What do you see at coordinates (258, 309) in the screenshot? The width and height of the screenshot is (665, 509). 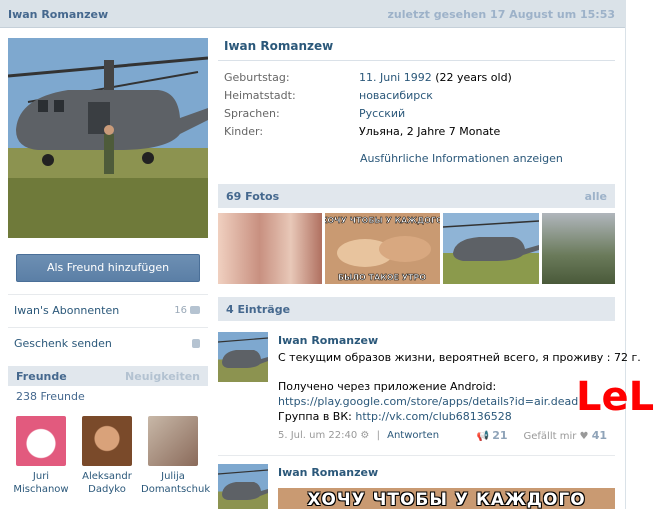 I see `wall-title: 4 Einträge` at bounding box center [258, 309].